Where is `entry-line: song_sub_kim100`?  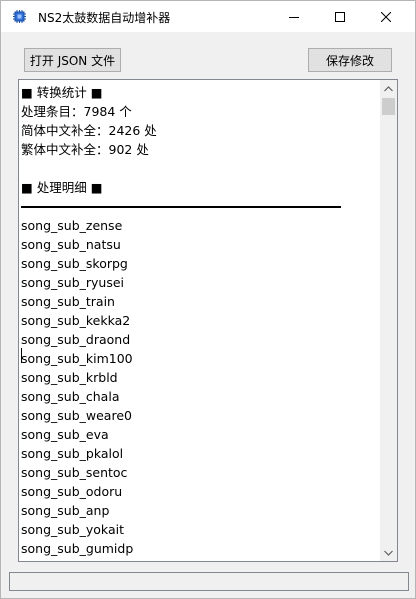
entry-line: song_sub_kim100 is located at coordinates (77, 358).